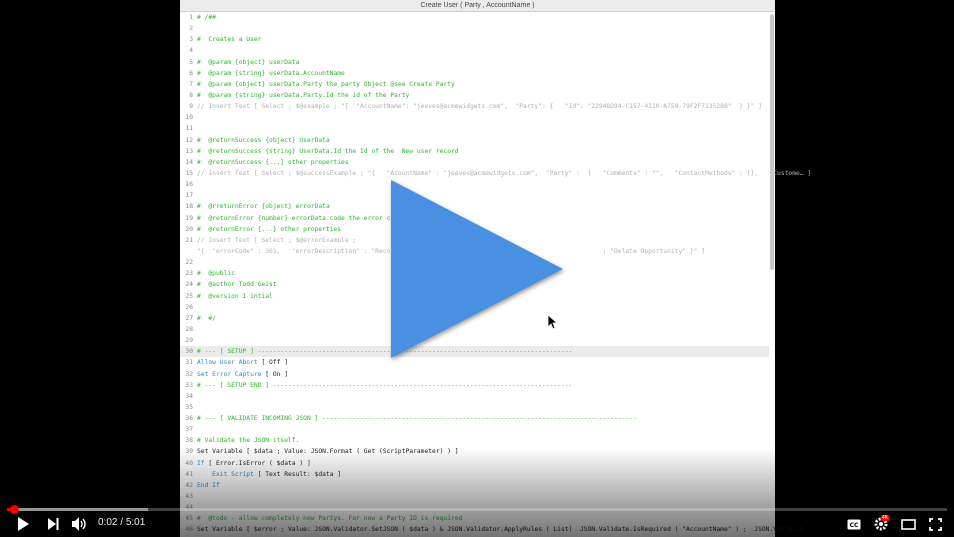 The height and width of the screenshot is (537, 954). What do you see at coordinates (479, 270) in the screenshot?
I see `big-play-icon` at bounding box center [479, 270].